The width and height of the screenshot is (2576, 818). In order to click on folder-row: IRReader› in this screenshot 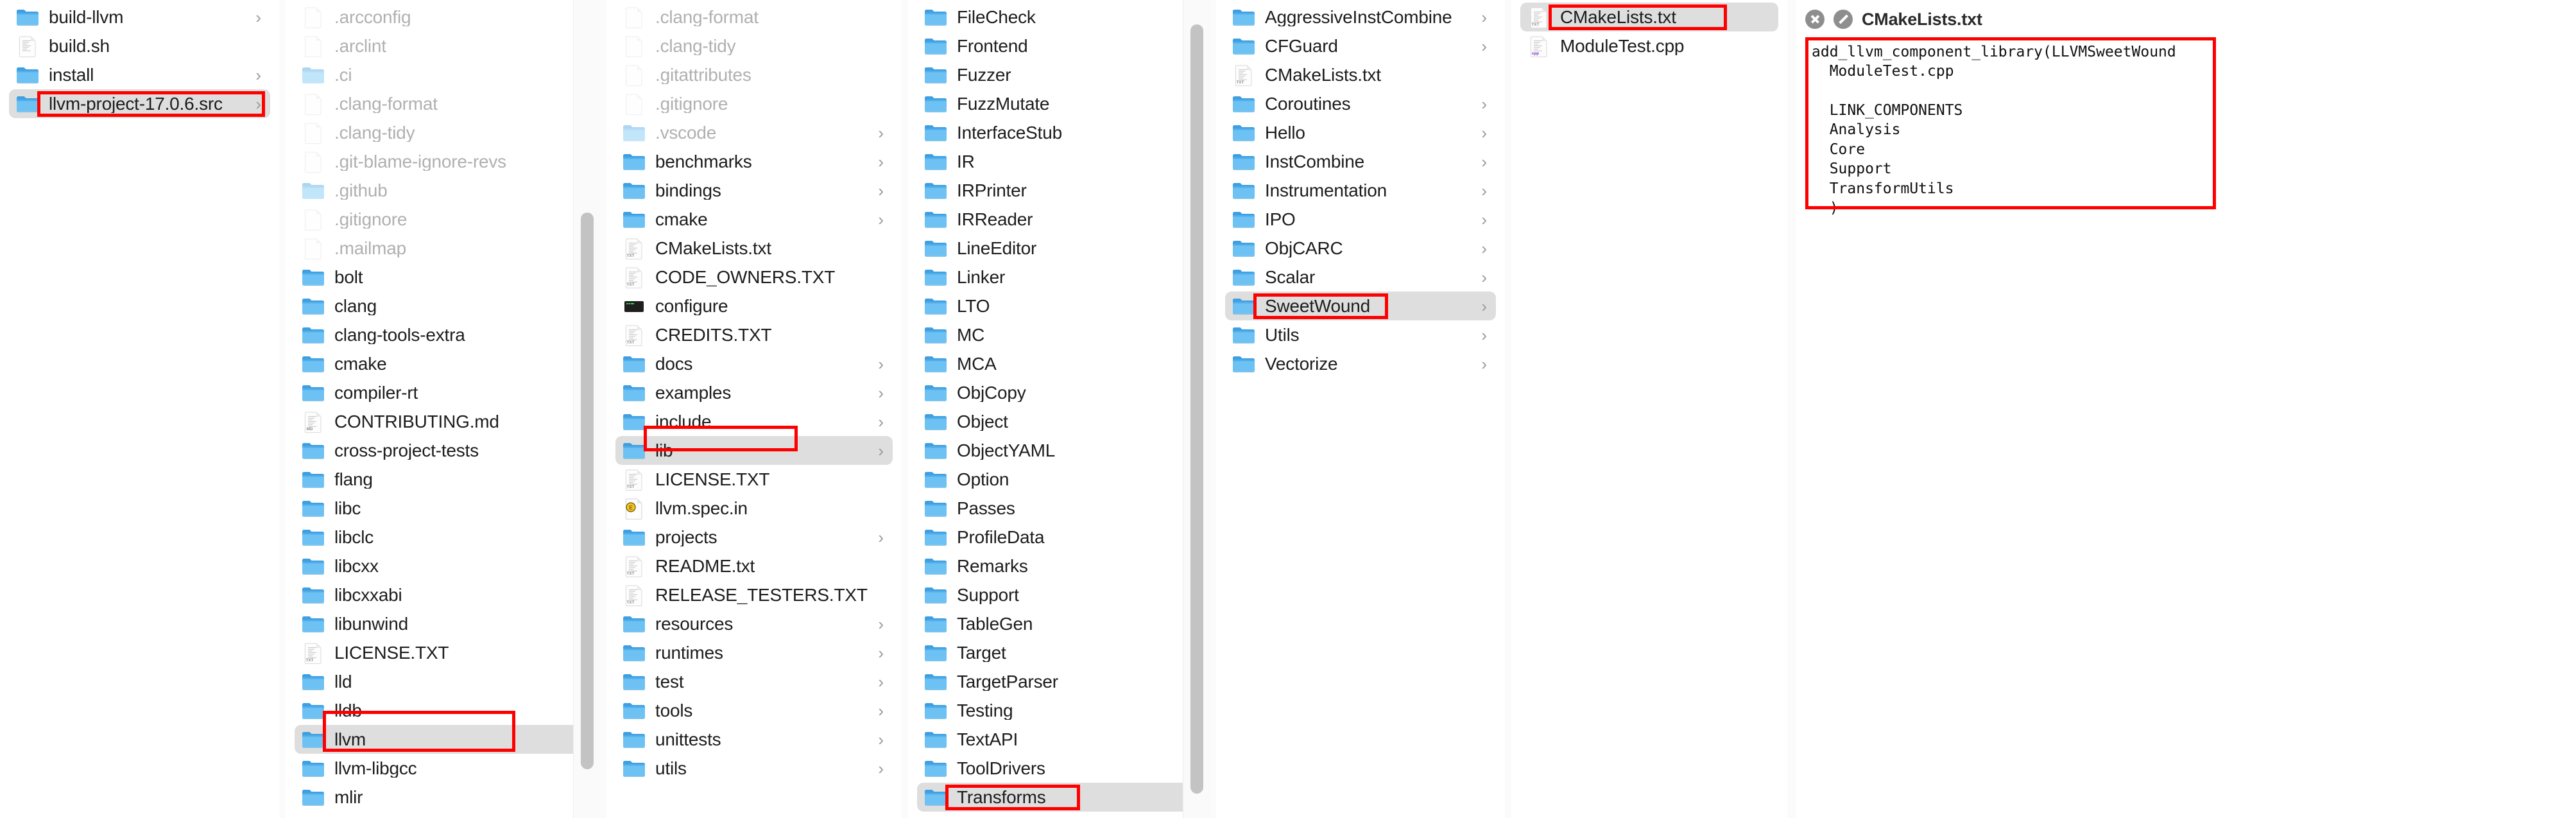, I will do `click(1059, 219)`.